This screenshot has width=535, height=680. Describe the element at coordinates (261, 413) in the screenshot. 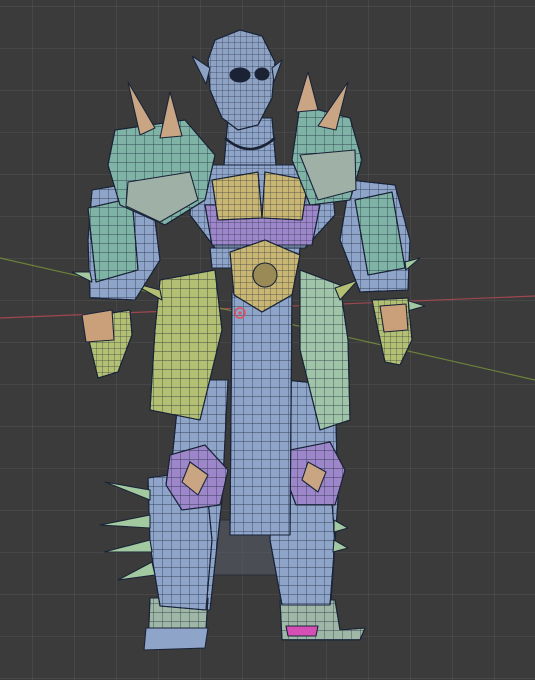

I see `loincloth` at that location.